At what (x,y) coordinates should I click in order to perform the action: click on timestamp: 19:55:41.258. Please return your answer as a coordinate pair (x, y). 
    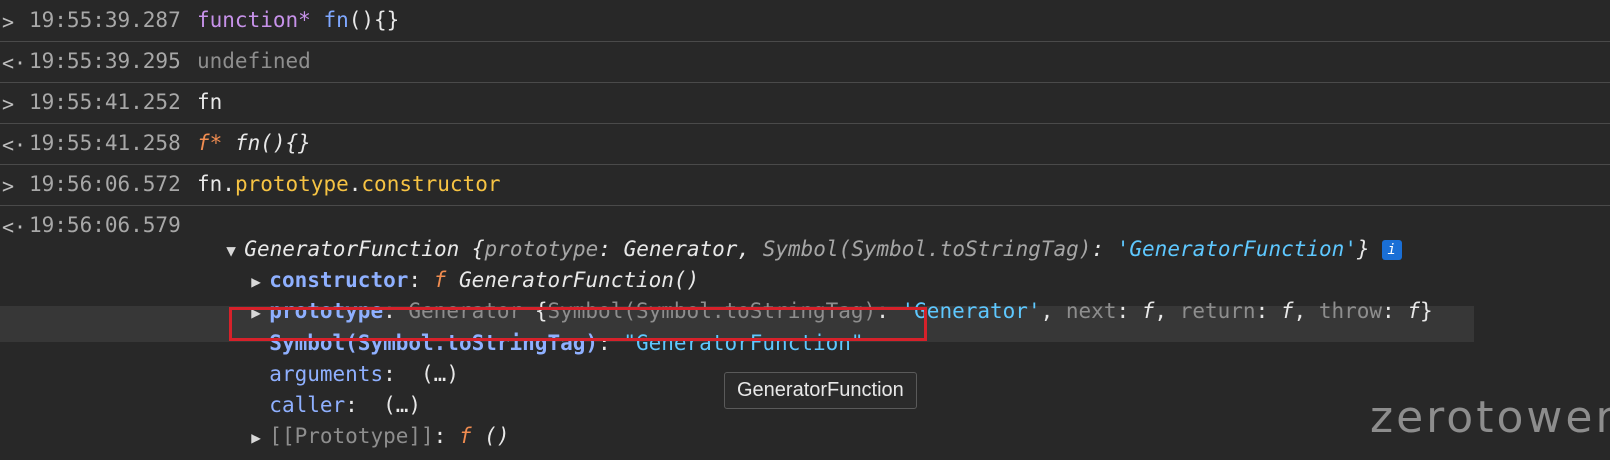
    Looking at the image, I should click on (105, 143).